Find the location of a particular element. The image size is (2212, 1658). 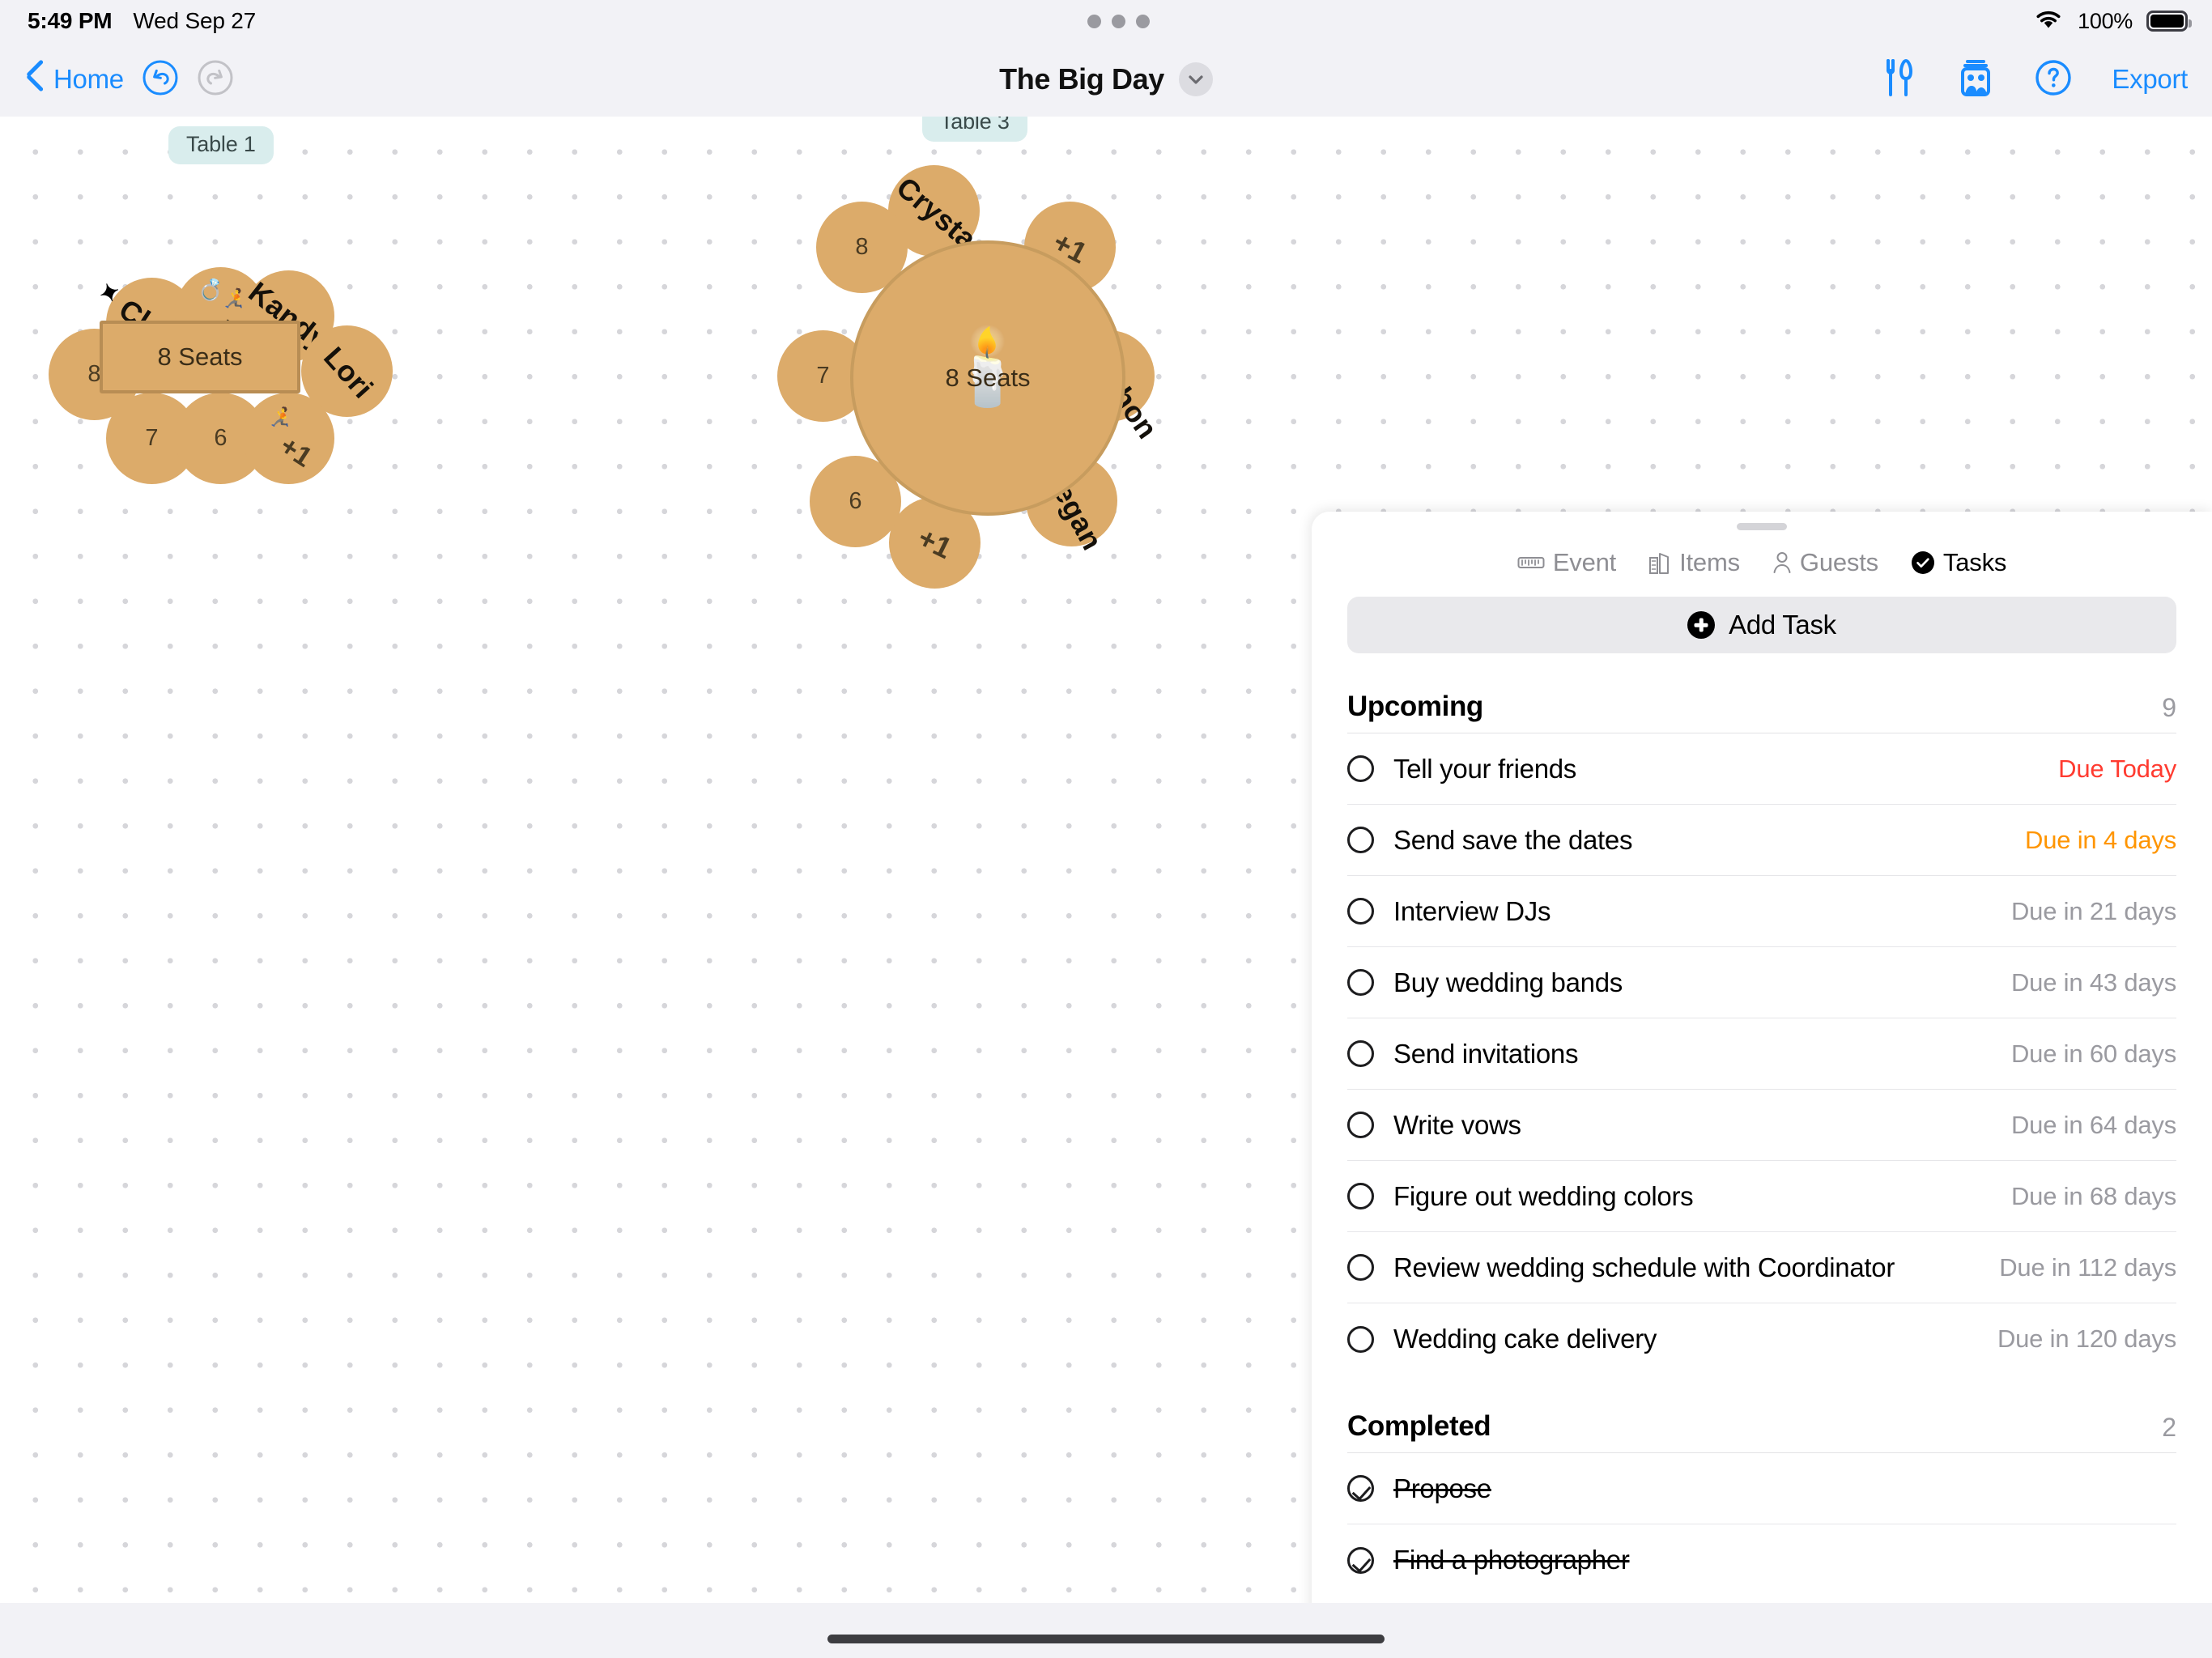

nav-right-group: Export is located at coordinates (2035, 79).